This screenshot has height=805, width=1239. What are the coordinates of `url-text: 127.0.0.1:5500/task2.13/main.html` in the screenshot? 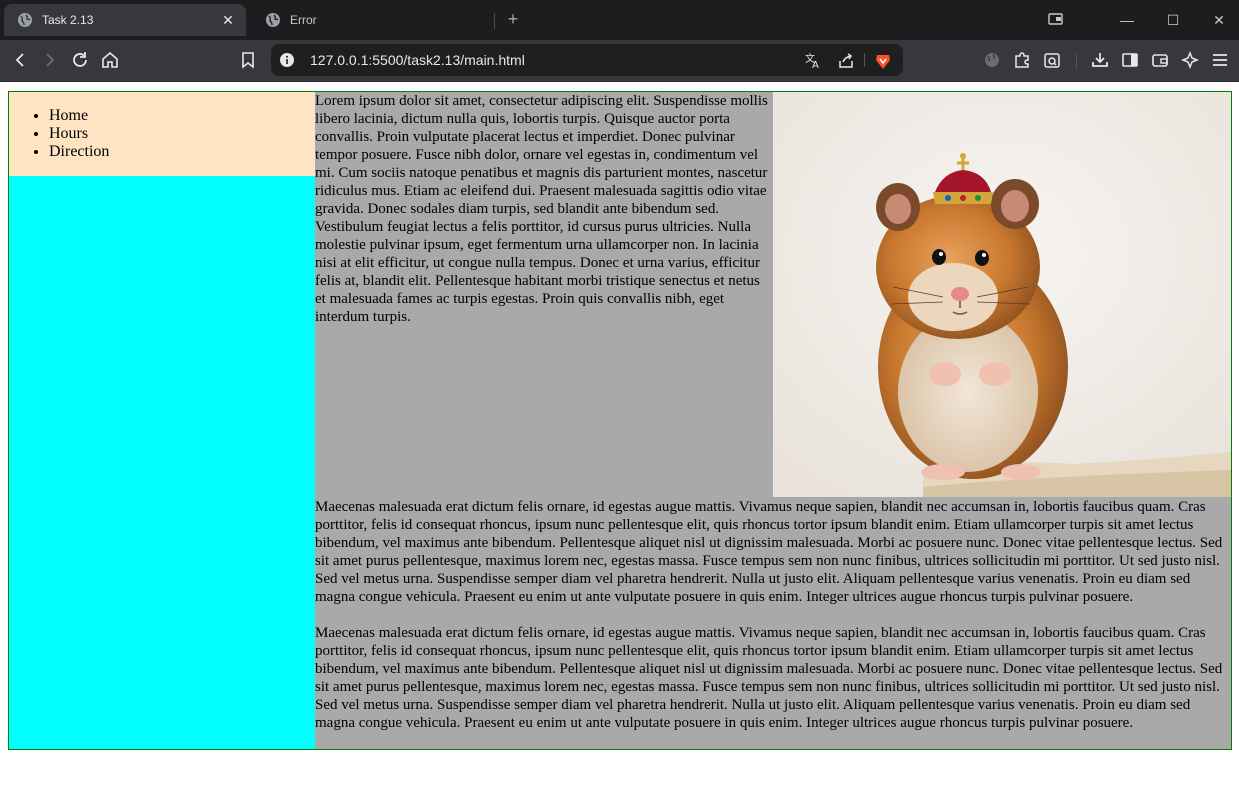 It's located at (417, 60).